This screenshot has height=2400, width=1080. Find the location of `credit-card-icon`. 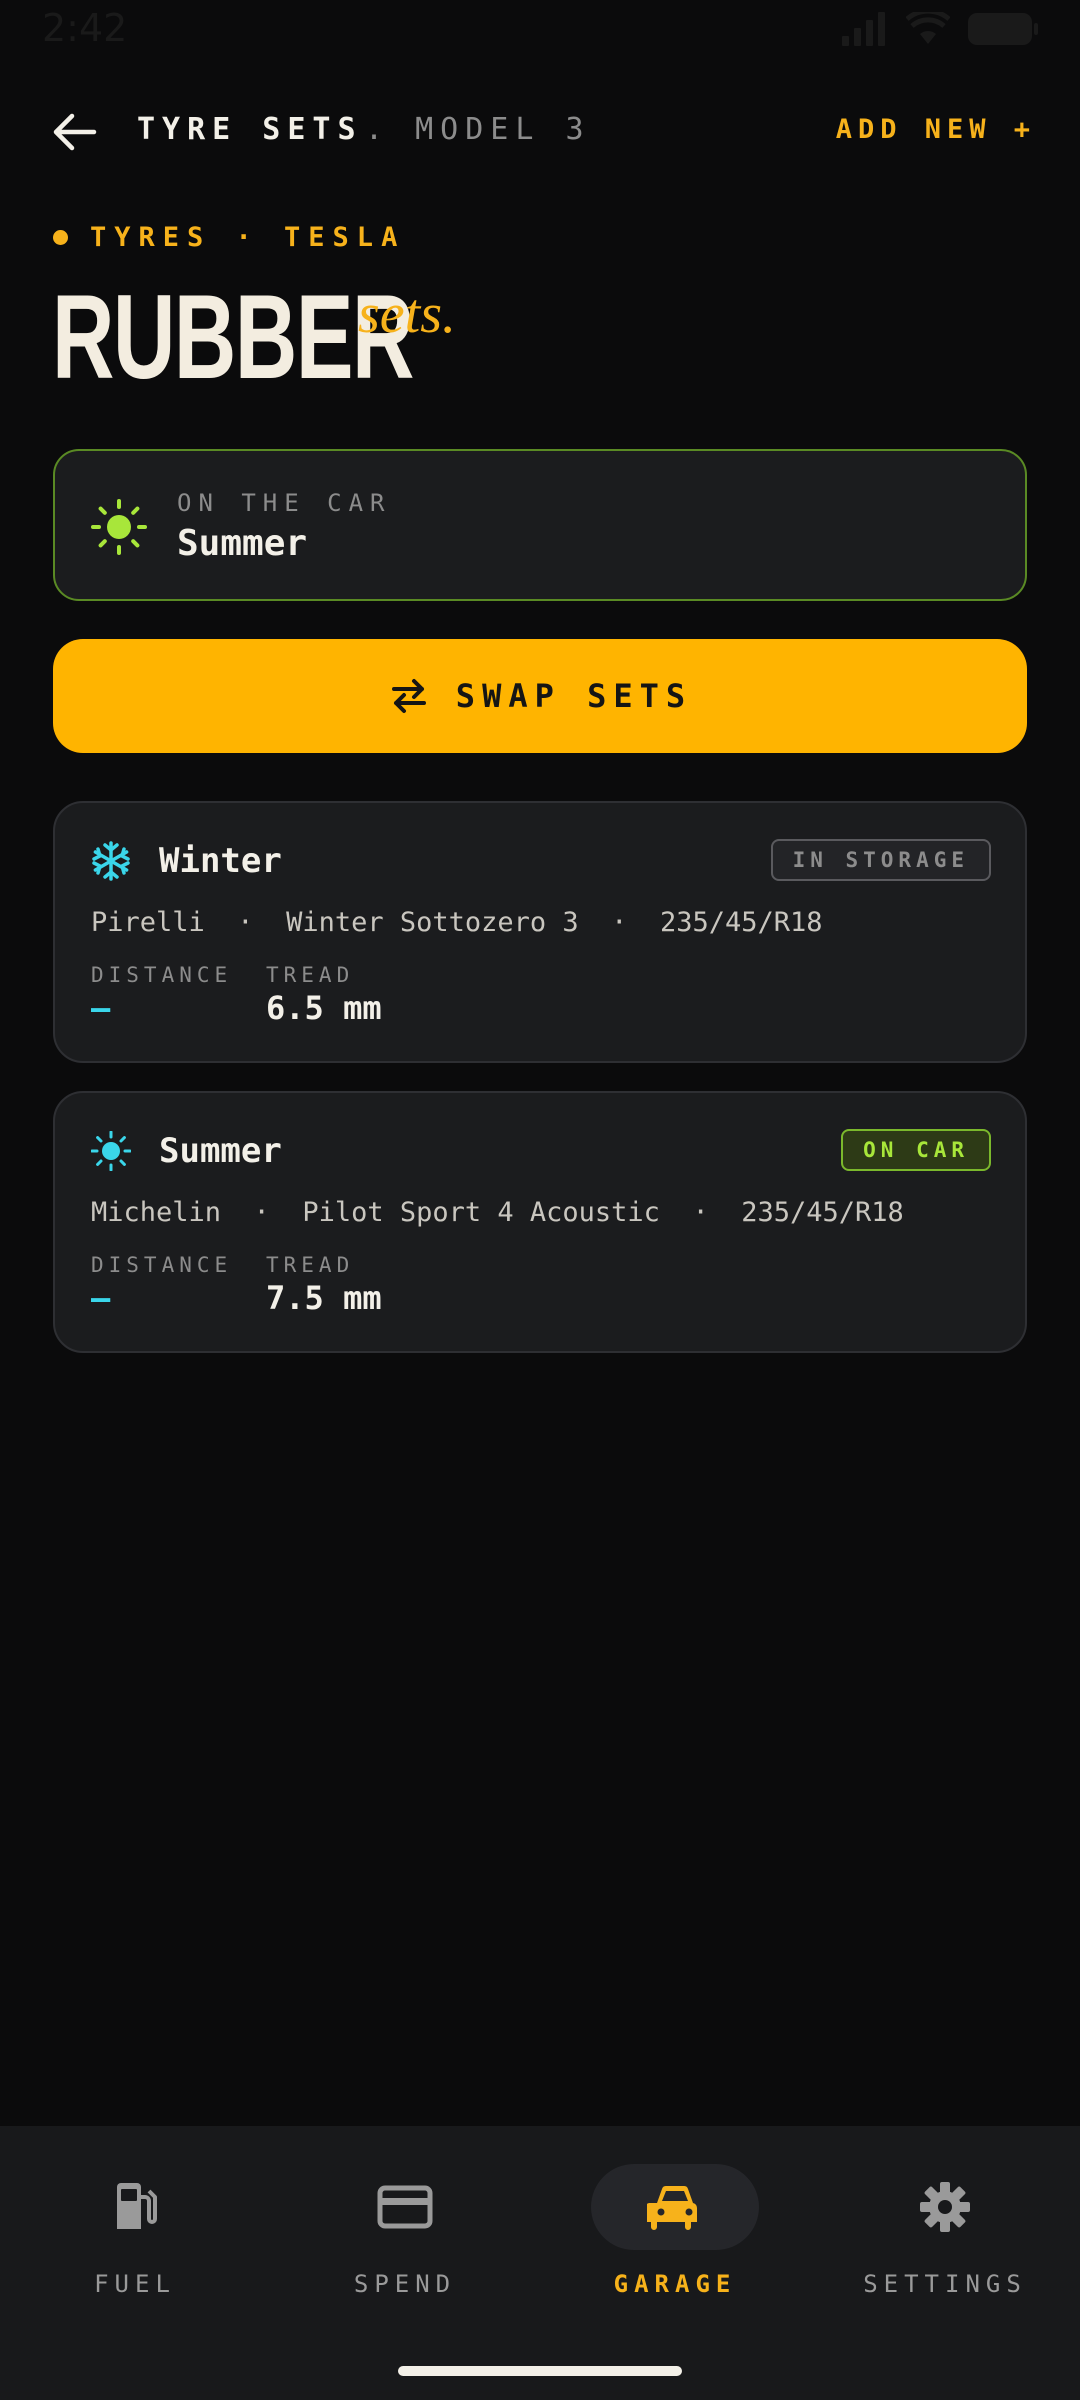

credit-card-icon is located at coordinates (405, 2207).